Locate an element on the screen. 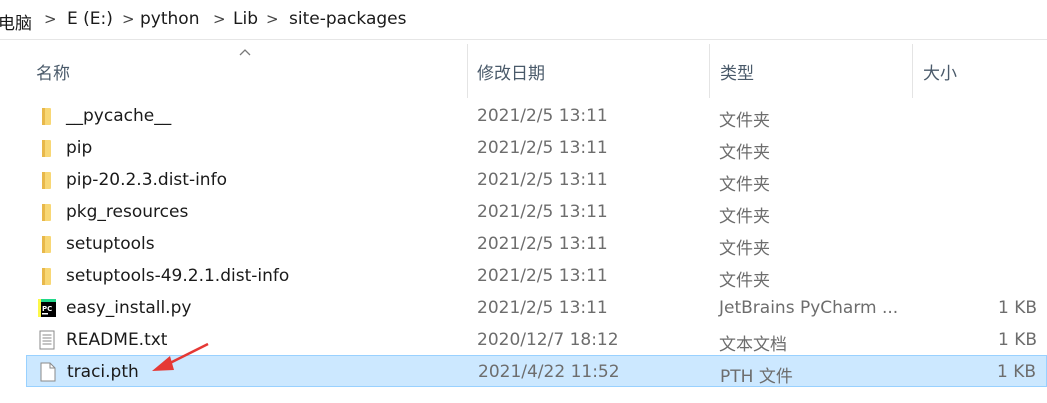 The image size is (1047, 403). column-header-date-modified: 修改日期 is located at coordinates (511, 71).